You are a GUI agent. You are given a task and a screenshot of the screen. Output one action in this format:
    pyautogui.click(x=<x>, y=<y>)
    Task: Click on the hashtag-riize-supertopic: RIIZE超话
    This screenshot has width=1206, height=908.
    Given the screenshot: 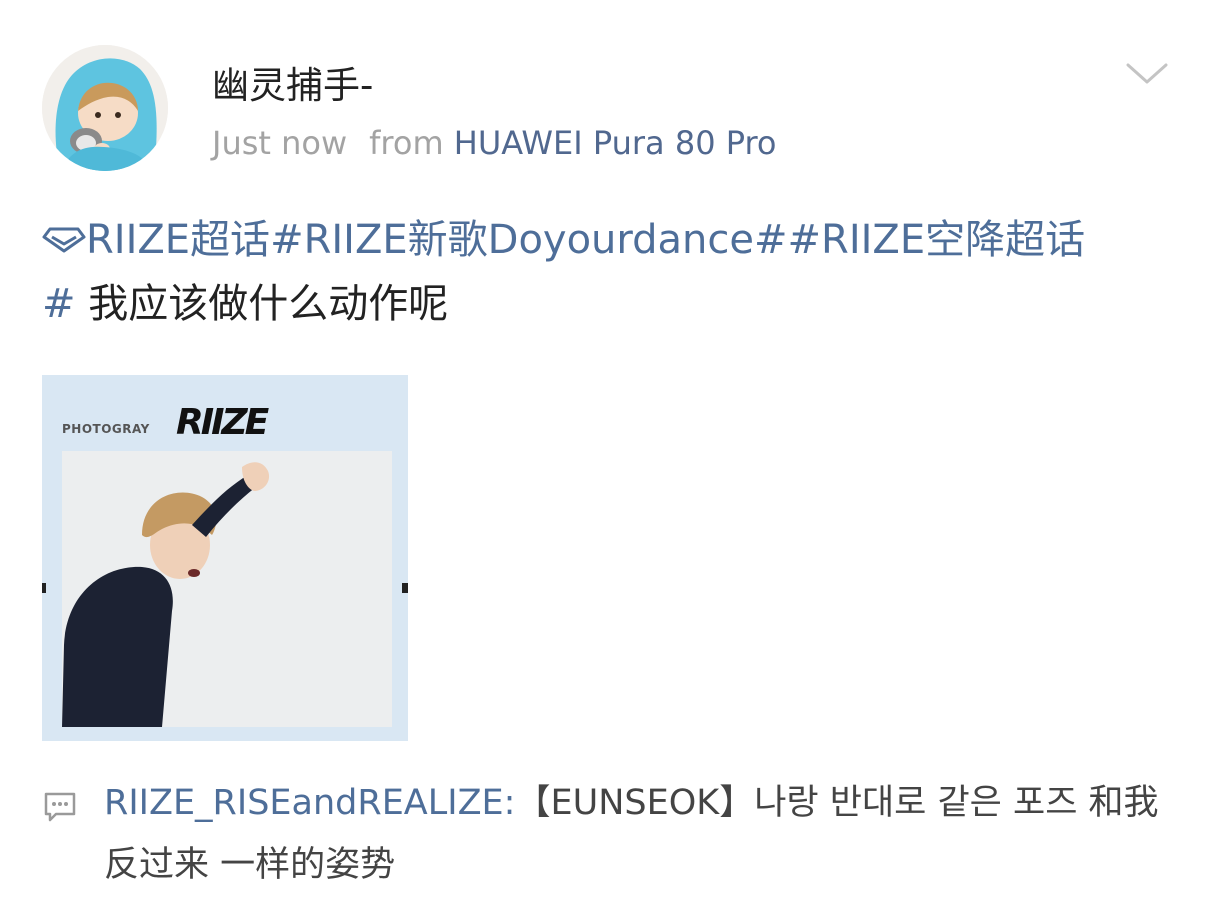 What is the action you would take?
    pyautogui.click(x=178, y=240)
    